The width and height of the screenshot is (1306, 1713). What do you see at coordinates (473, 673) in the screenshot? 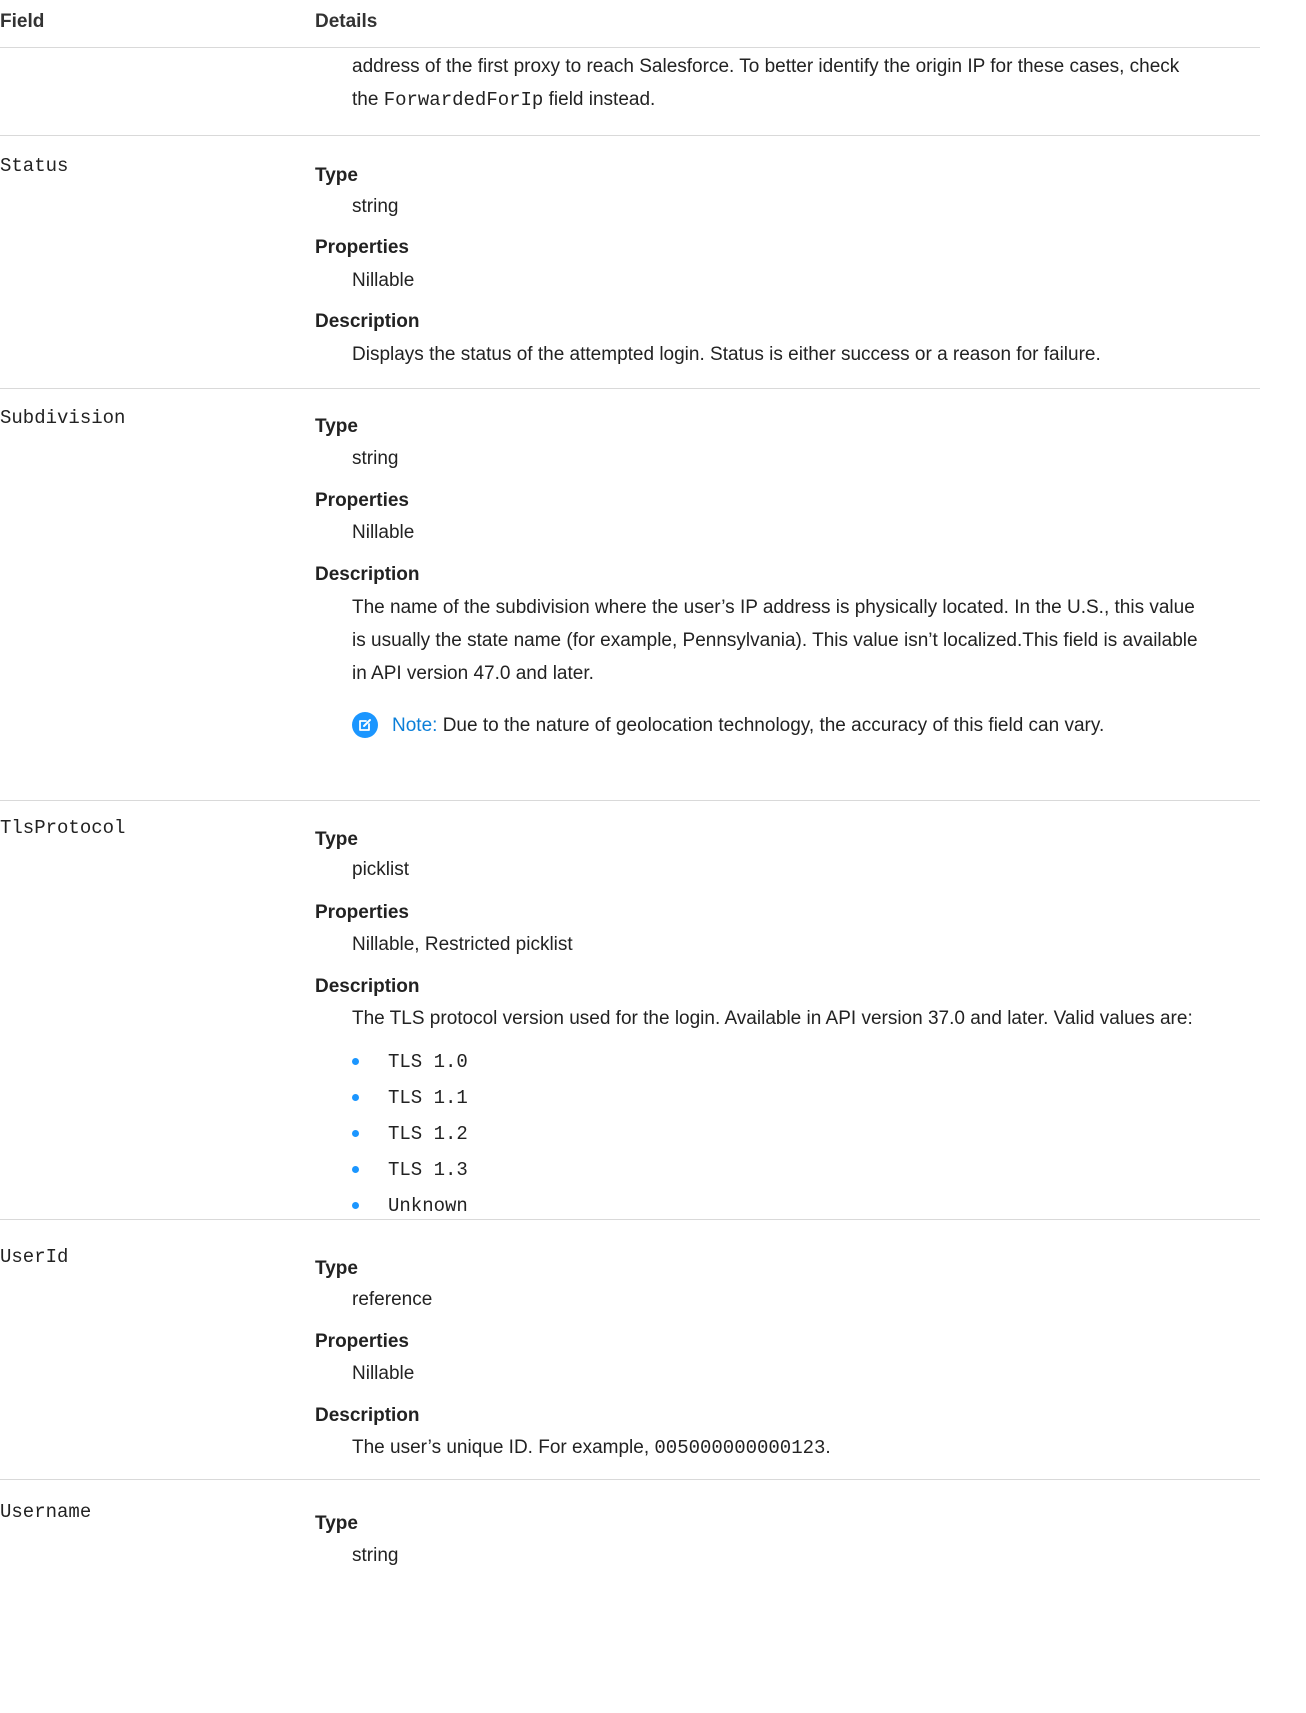
I see `description-line-3: in API version 47.0 and later.` at bounding box center [473, 673].